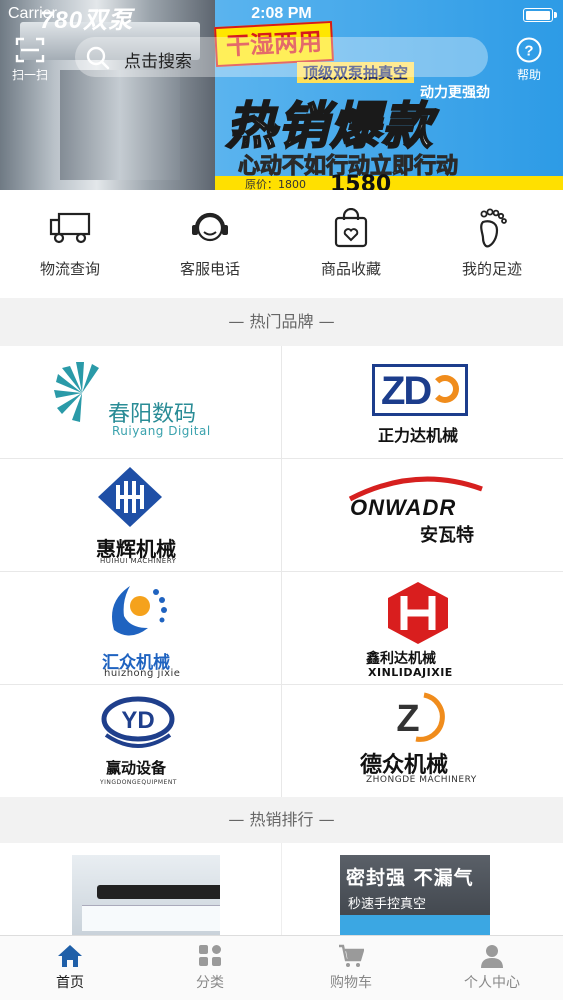 The width and height of the screenshot is (563, 1000). Describe the element at coordinates (447, 535) in the screenshot. I see `brand-name-onwadr: 安瓦特` at that location.